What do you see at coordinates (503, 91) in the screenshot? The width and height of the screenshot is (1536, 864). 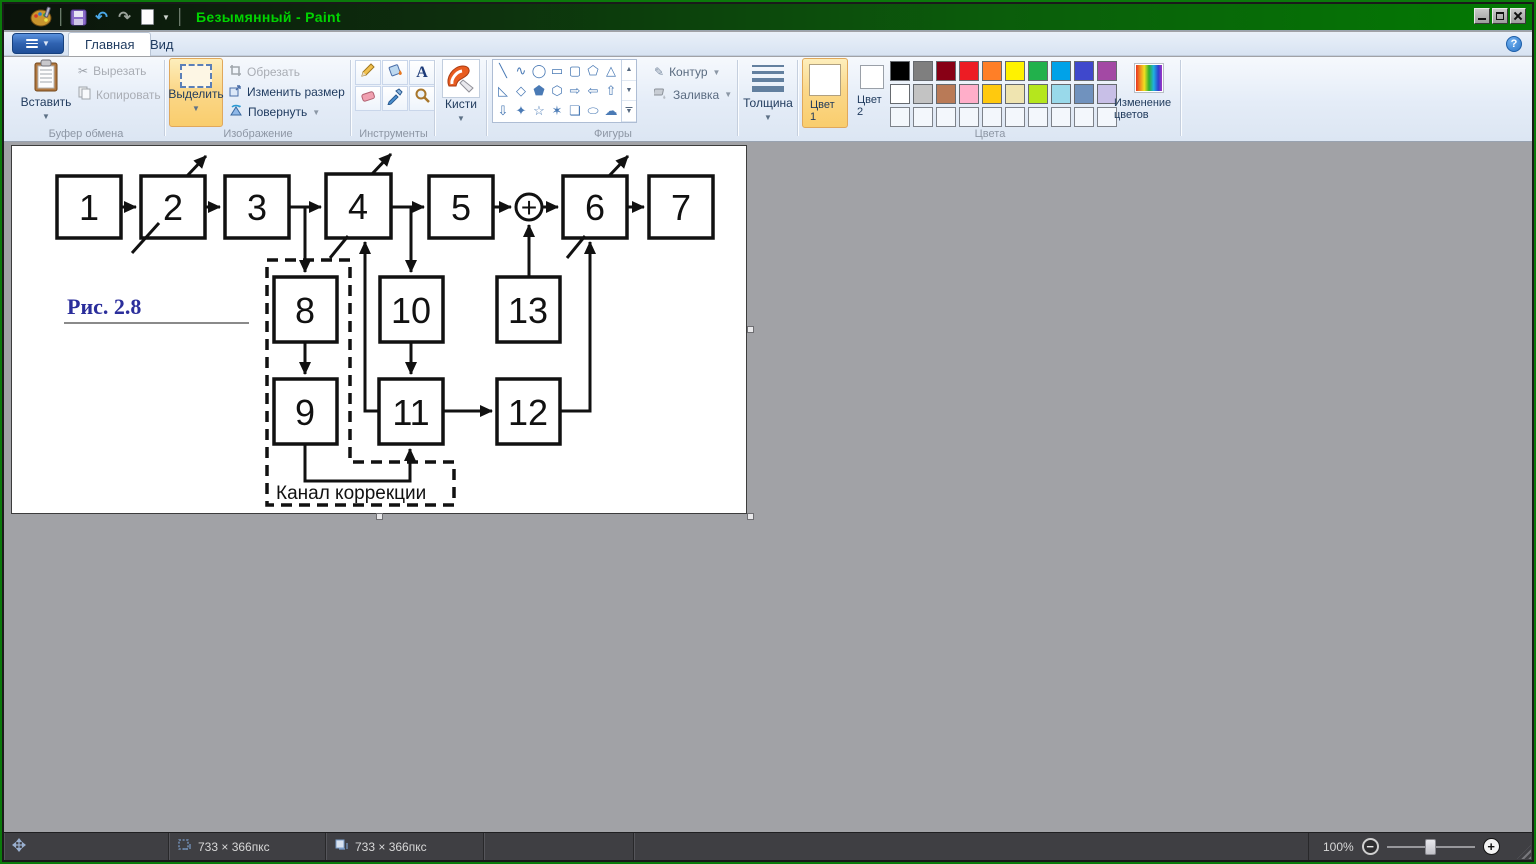 I see `shape-tool: ◺` at bounding box center [503, 91].